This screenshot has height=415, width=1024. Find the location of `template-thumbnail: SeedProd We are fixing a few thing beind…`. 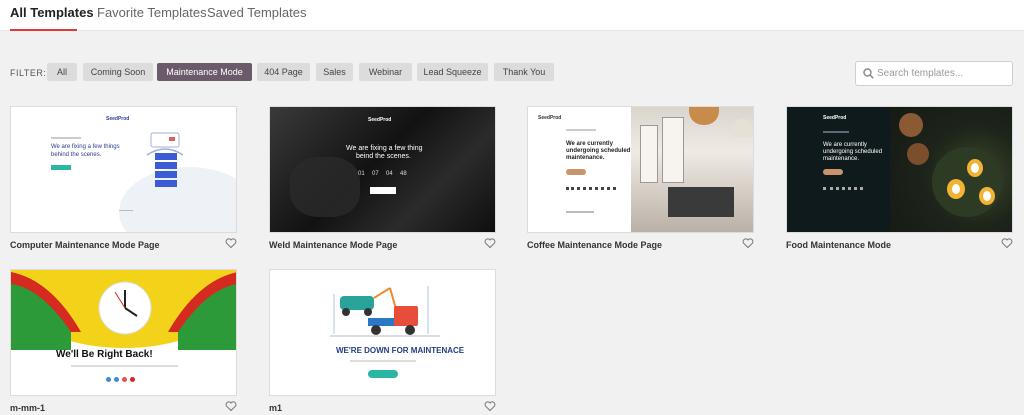

template-thumbnail: SeedProd We are fixing a few thing beind… is located at coordinates (382, 169).